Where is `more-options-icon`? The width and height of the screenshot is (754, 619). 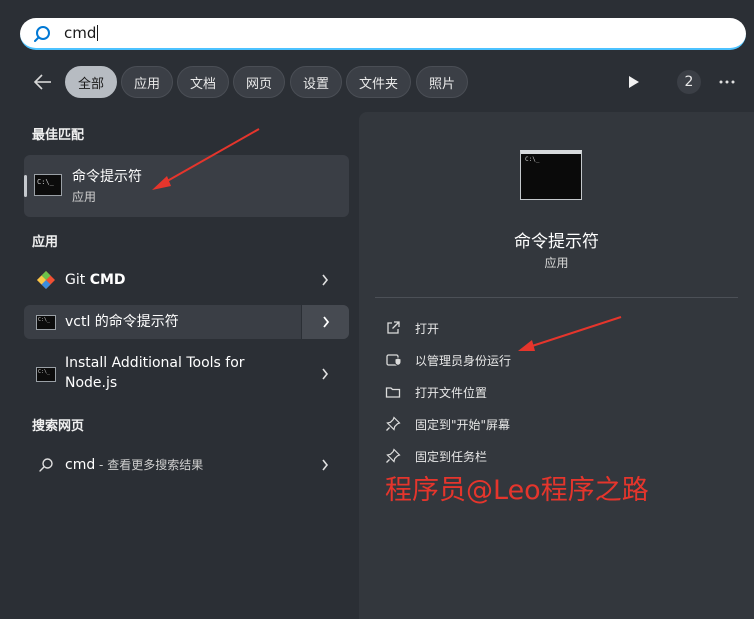 more-options-icon is located at coordinates (727, 82).